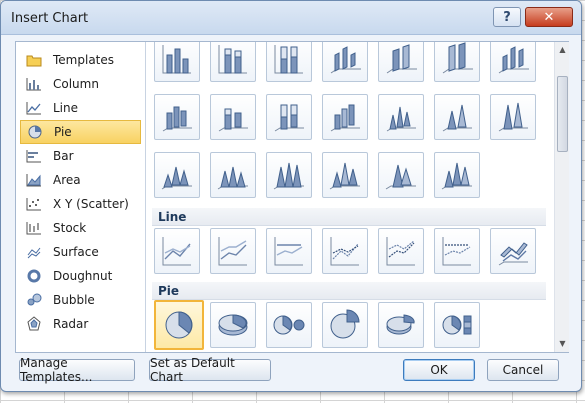  Describe the element at coordinates (439, 370) in the screenshot. I see `ok-button: OK` at that location.